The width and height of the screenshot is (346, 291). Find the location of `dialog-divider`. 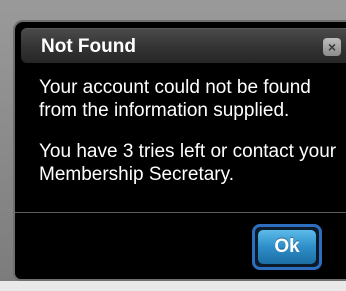

dialog-divider is located at coordinates (180, 212).